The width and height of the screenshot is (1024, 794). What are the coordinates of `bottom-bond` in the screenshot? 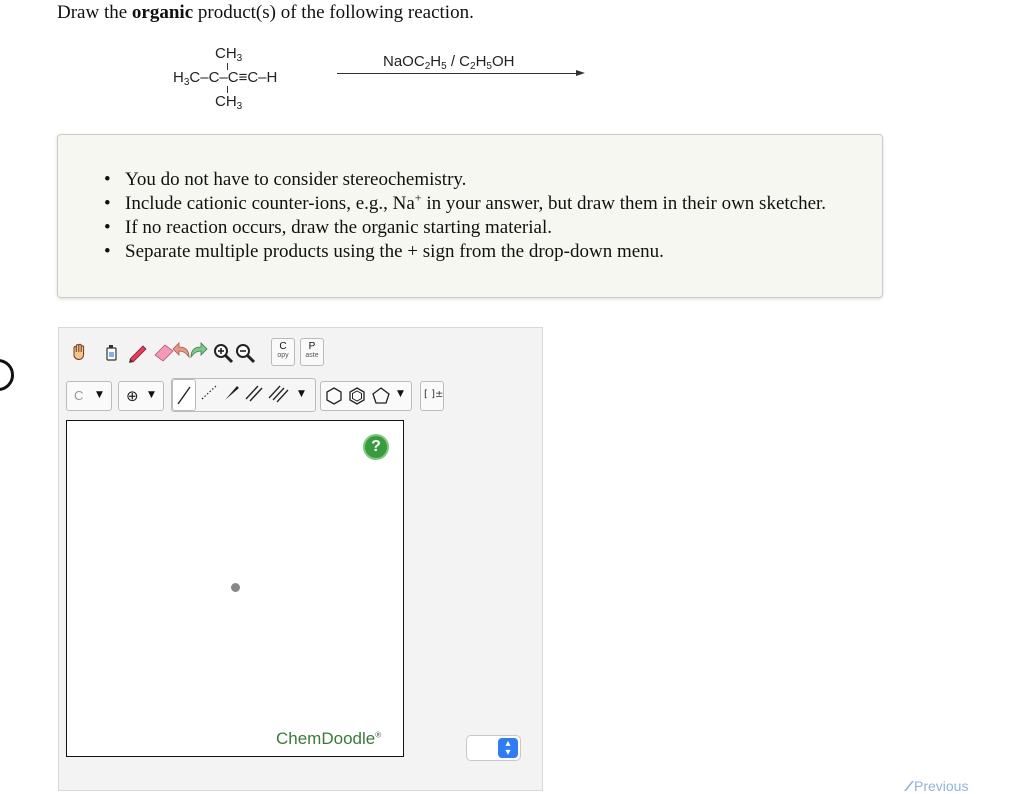 It's located at (227, 89).